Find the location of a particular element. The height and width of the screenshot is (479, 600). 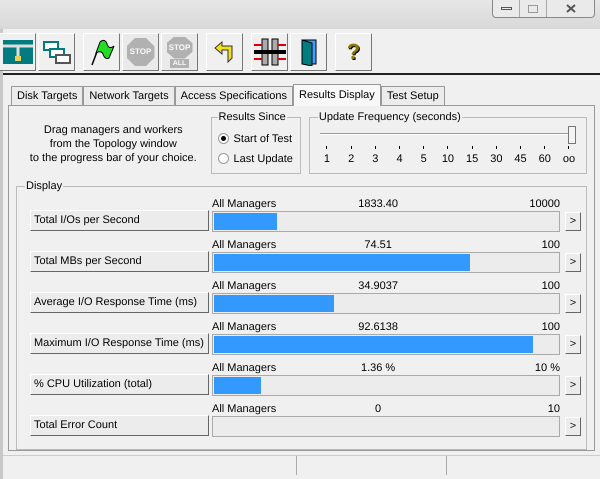

value-text: 1833.40 is located at coordinates (378, 204).